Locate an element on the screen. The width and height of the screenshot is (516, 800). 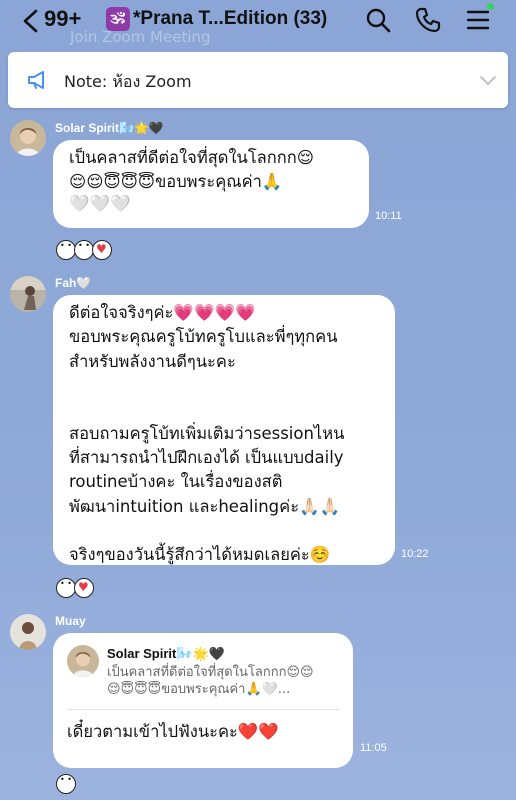
message-line: 😌😌😇😇😇ขอบพระคุณค่า🙏 is located at coordinates (176, 181).